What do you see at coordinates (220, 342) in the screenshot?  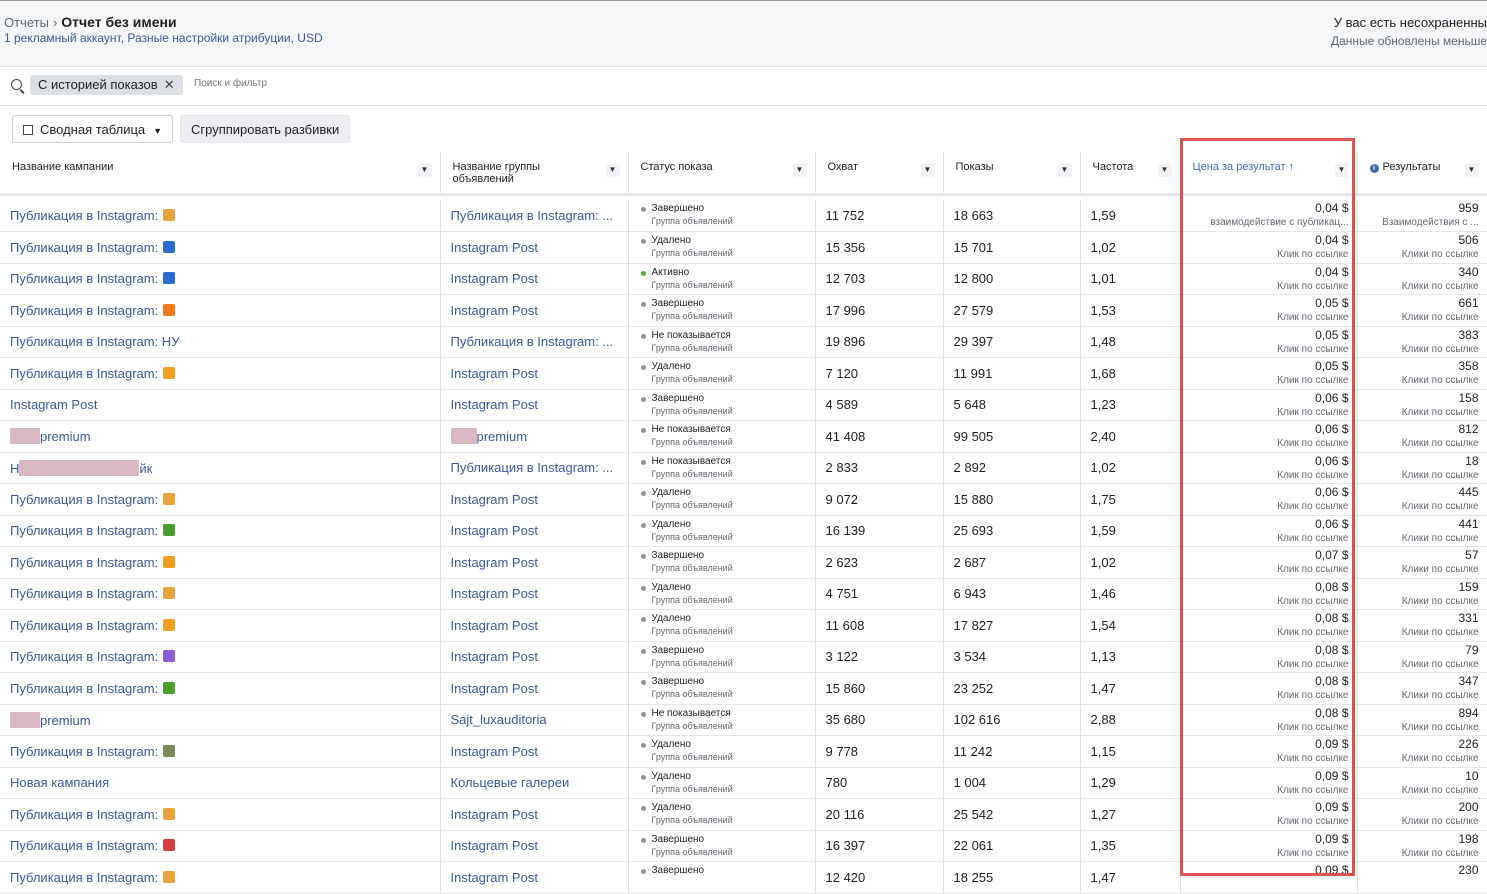 I see `campaign-name-cell: Публикация в Instagram: НУ` at bounding box center [220, 342].